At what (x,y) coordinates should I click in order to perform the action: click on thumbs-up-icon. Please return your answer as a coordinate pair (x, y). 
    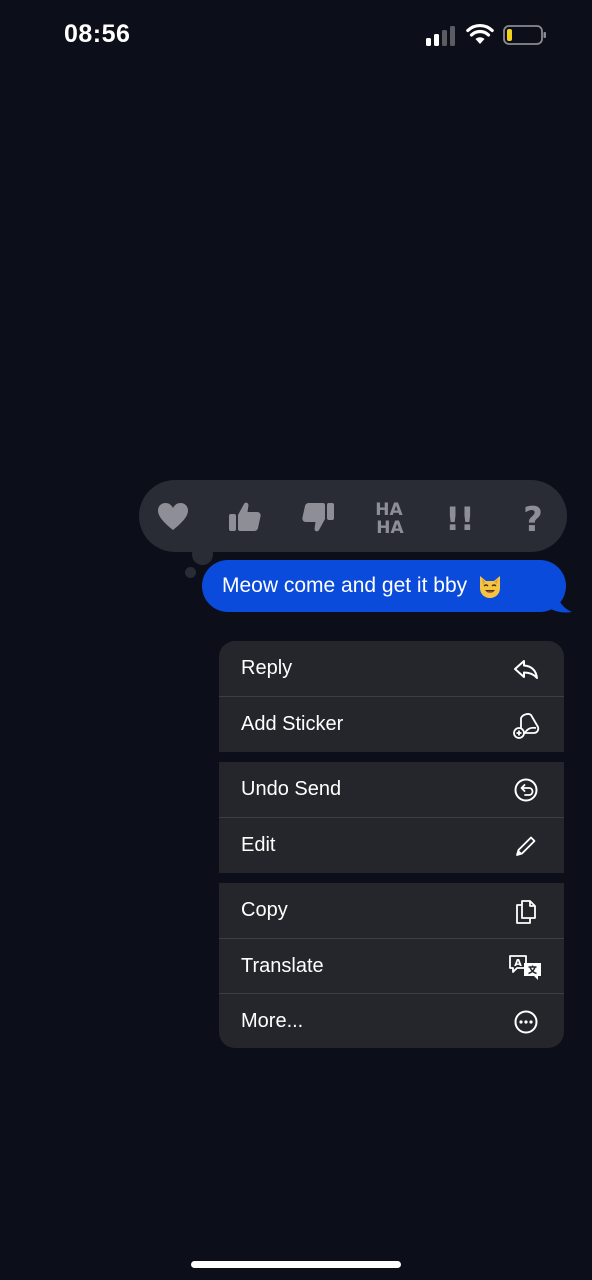
    Looking at the image, I should click on (245, 517).